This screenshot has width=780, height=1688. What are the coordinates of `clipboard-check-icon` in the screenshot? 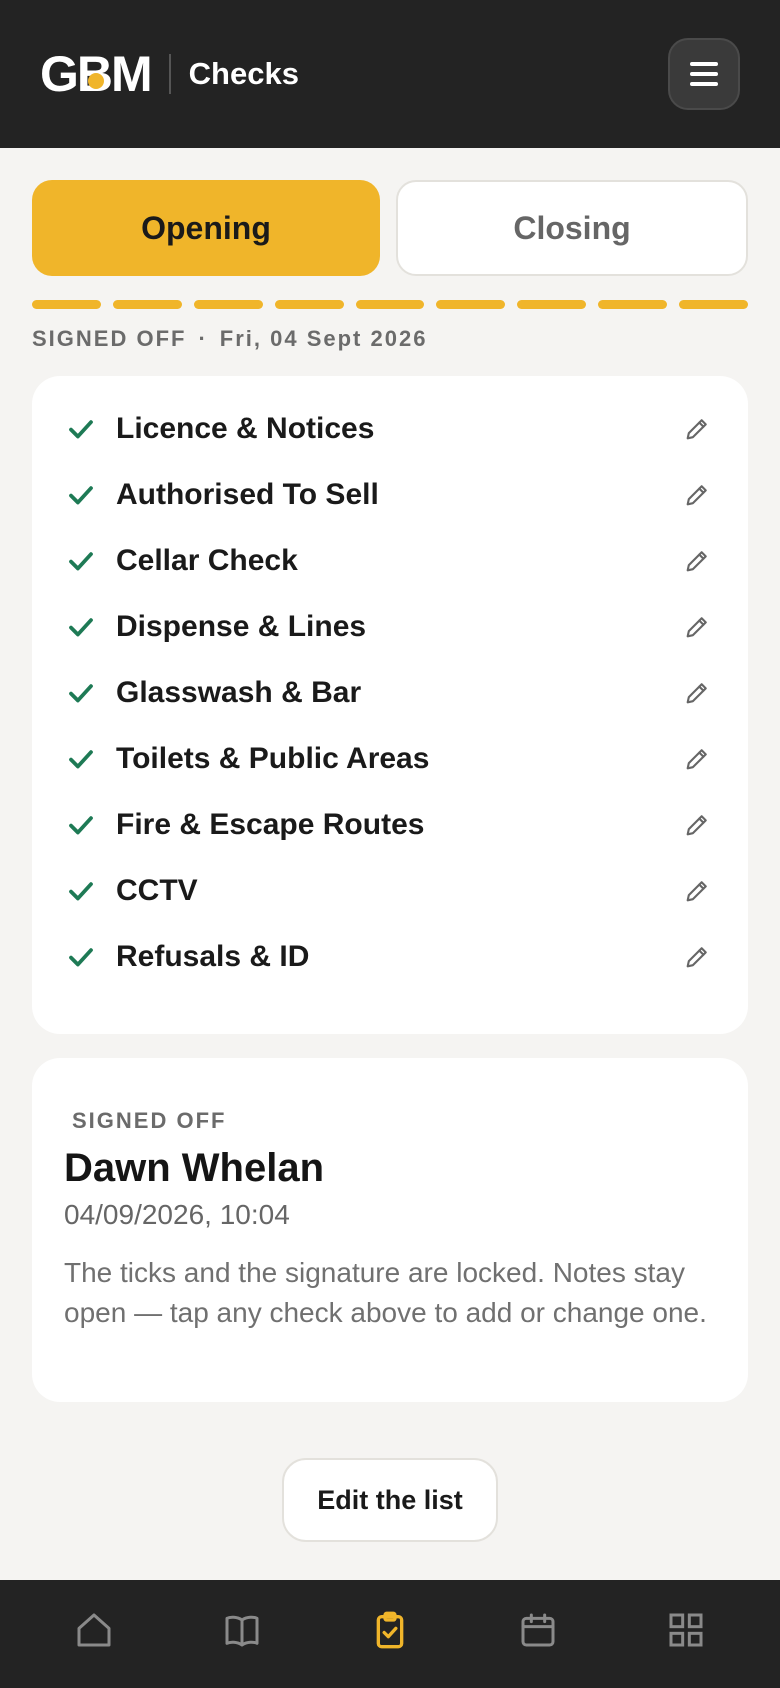 It's located at (390, 1630).